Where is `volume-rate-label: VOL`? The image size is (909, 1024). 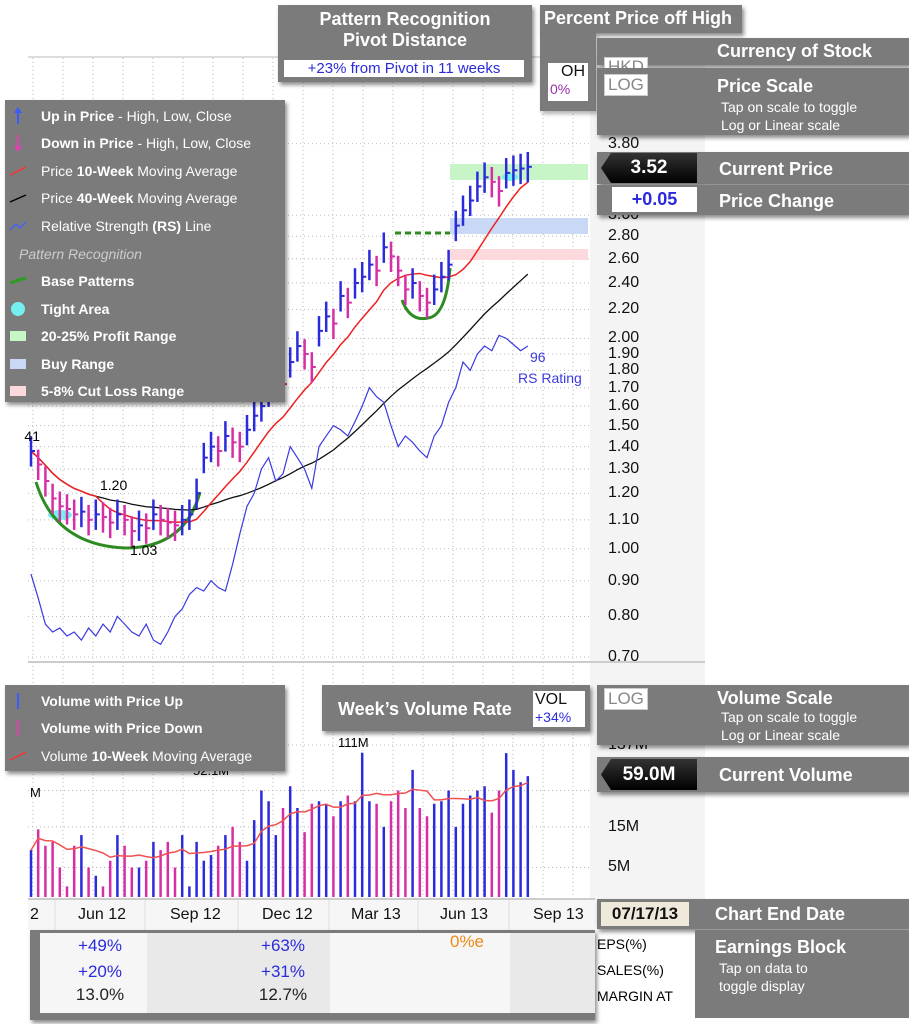
volume-rate-label: VOL is located at coordinates (551, 699).